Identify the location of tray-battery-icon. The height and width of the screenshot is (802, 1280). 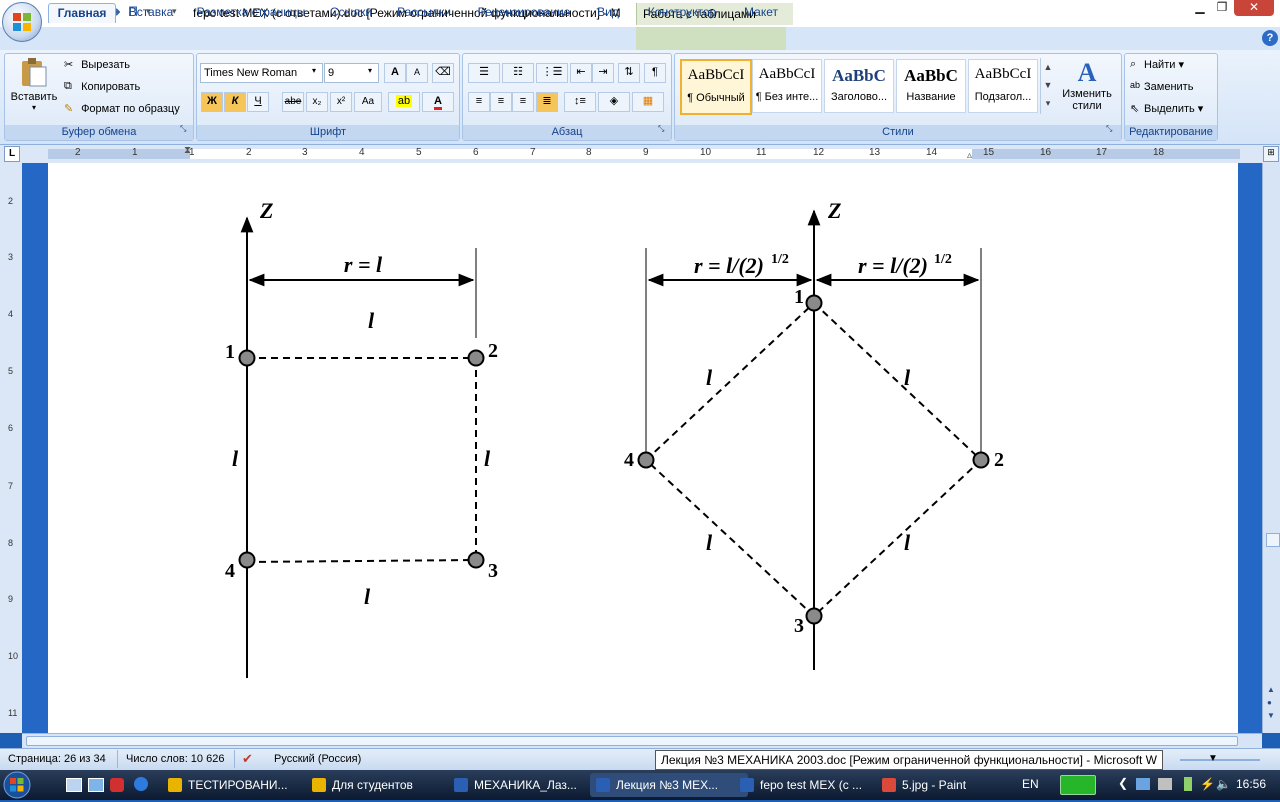
(1188, 784).